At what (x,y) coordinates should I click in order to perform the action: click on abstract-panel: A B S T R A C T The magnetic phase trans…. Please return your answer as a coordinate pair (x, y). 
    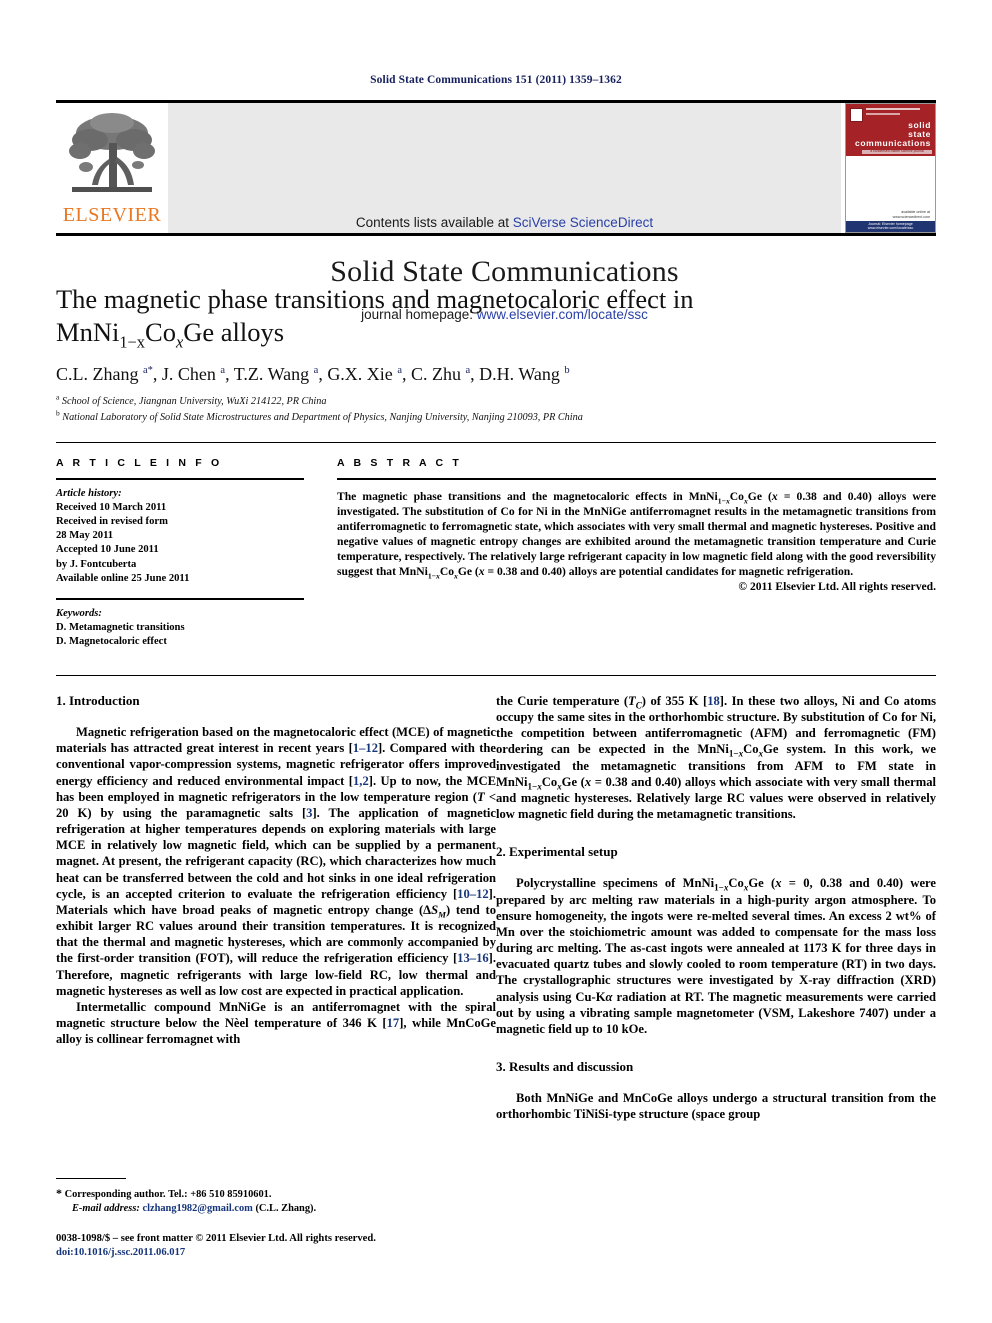
    Looking at the image, I should click on (636, 525).